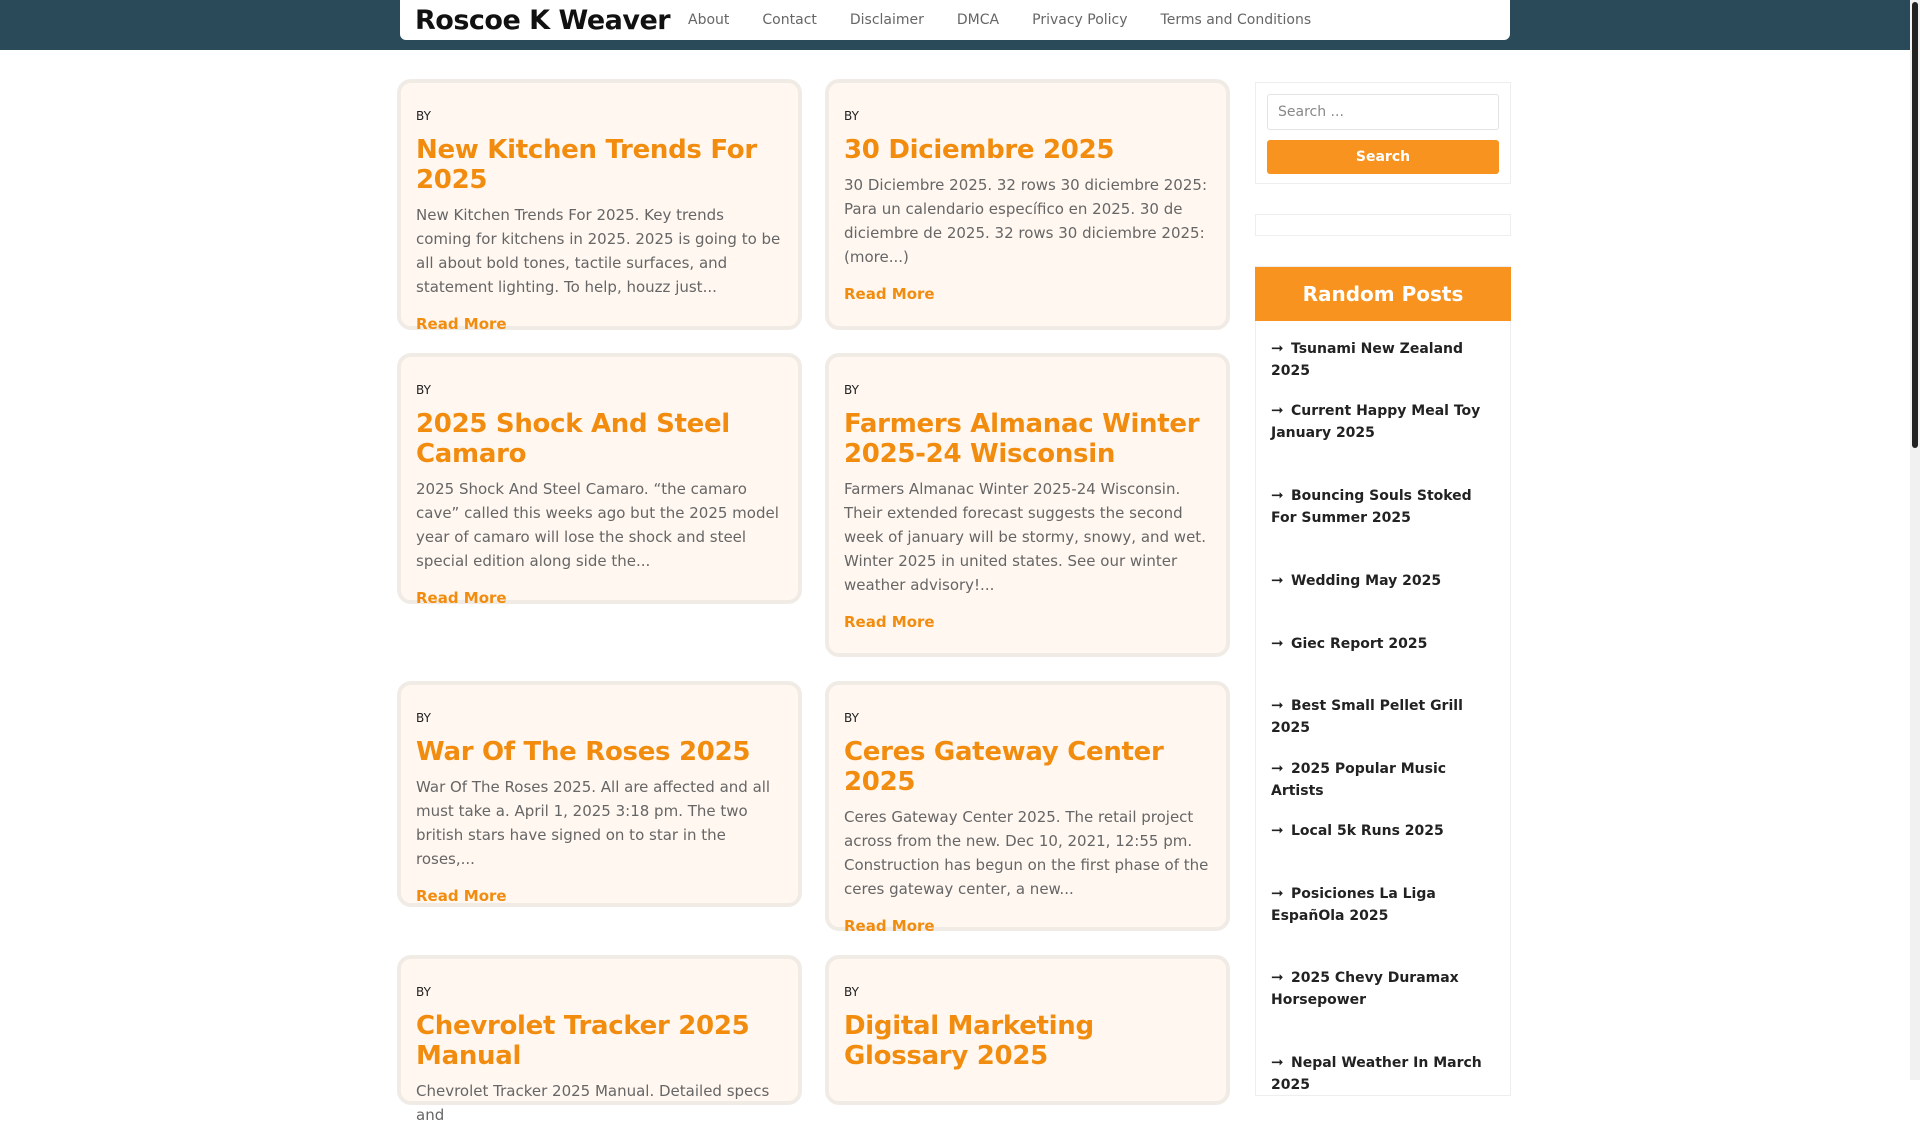 Image resolution: width=1920 pixels, height=1127 pixels. What do you see at coordinates (1385, 1073) in the screenshot?
I see `random-post-item: ➞ Nepal Weather In March 2025` at bounding box center [1385, 1073].